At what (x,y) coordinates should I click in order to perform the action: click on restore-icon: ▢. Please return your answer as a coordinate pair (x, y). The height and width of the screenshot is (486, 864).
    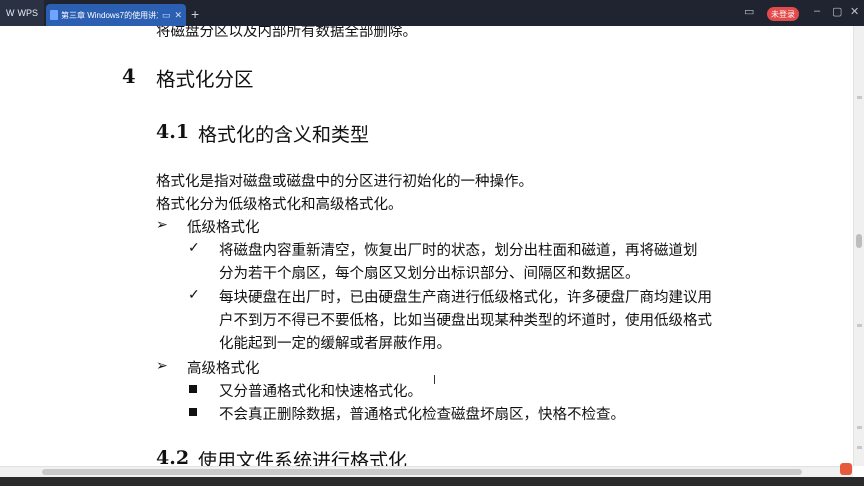
    Looking at the image, I should click on (837, 11).